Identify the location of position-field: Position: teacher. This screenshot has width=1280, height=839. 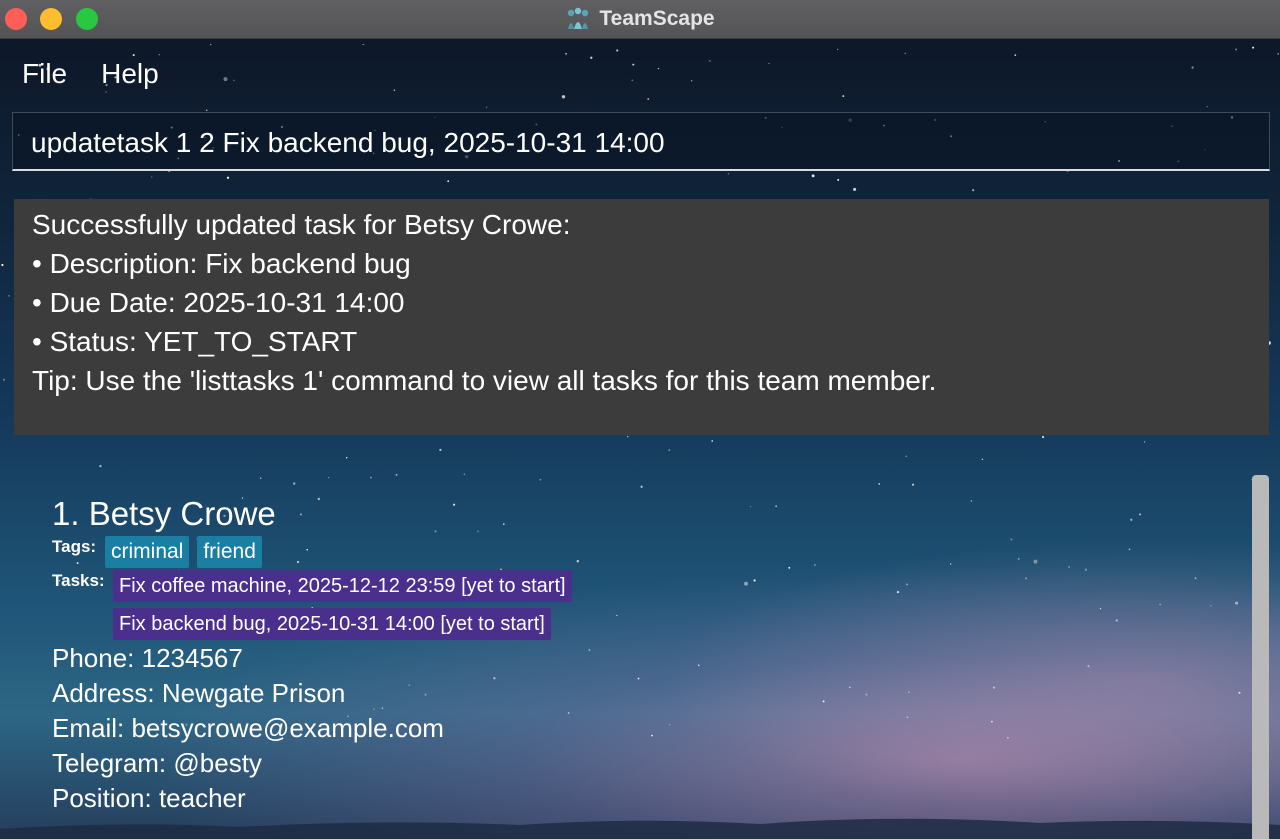
(149, 798).